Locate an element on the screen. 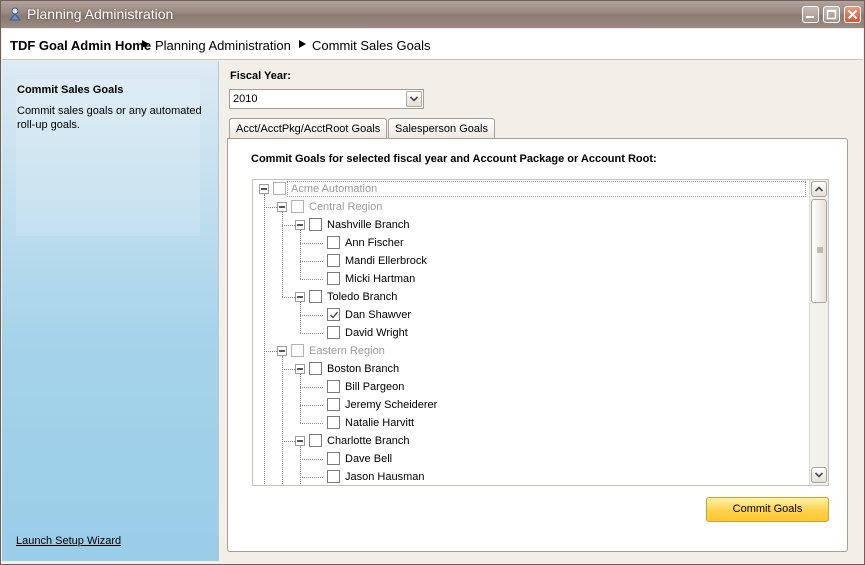 Image resolution: width=865 pixels, height=565 pixels. tree-node: Dan Shawver is located at coordinates (530, 315).